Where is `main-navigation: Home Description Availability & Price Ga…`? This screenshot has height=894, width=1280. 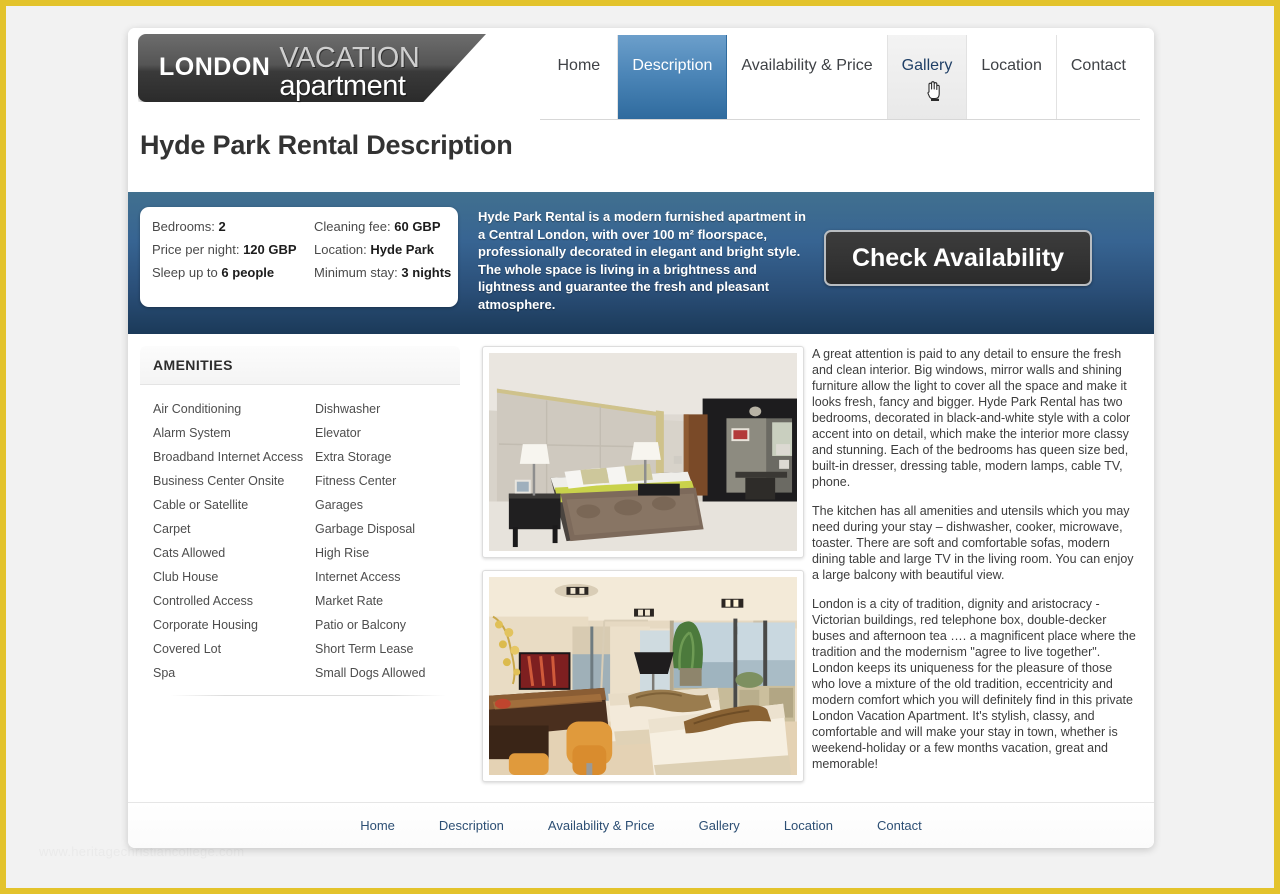 main-navigation: Home Description Availability & Price Ga… is located at coordinates (840, 77).